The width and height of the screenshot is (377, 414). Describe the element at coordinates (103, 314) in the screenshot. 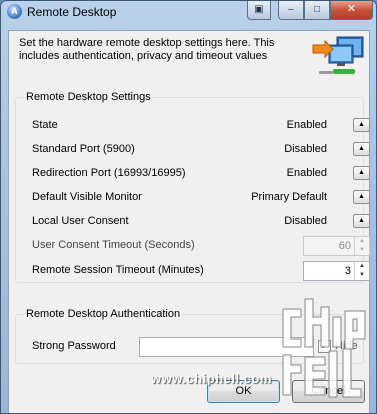

I see `auth-group-title: Remote Desktop Authentication` at that location.